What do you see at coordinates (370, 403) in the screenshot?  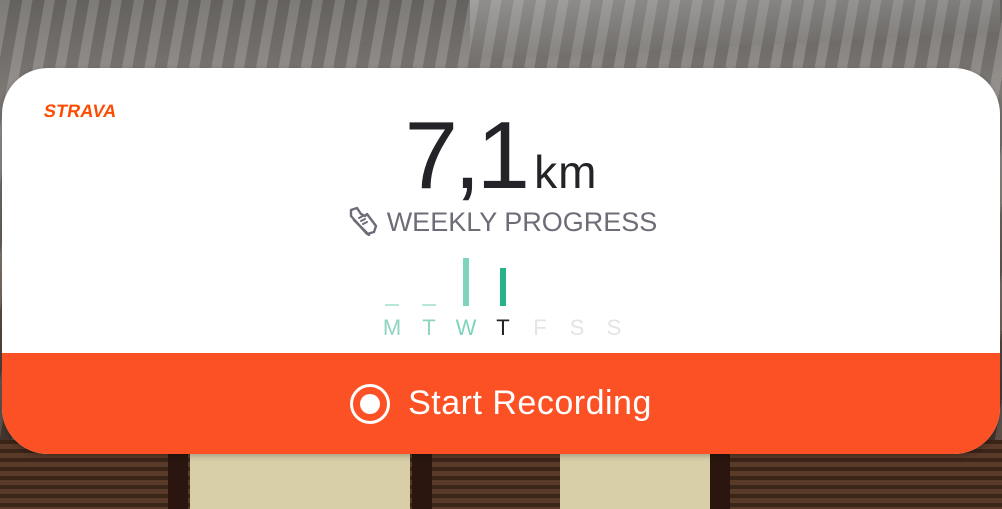 I see `record-icon` at bounding box center [370, 403].